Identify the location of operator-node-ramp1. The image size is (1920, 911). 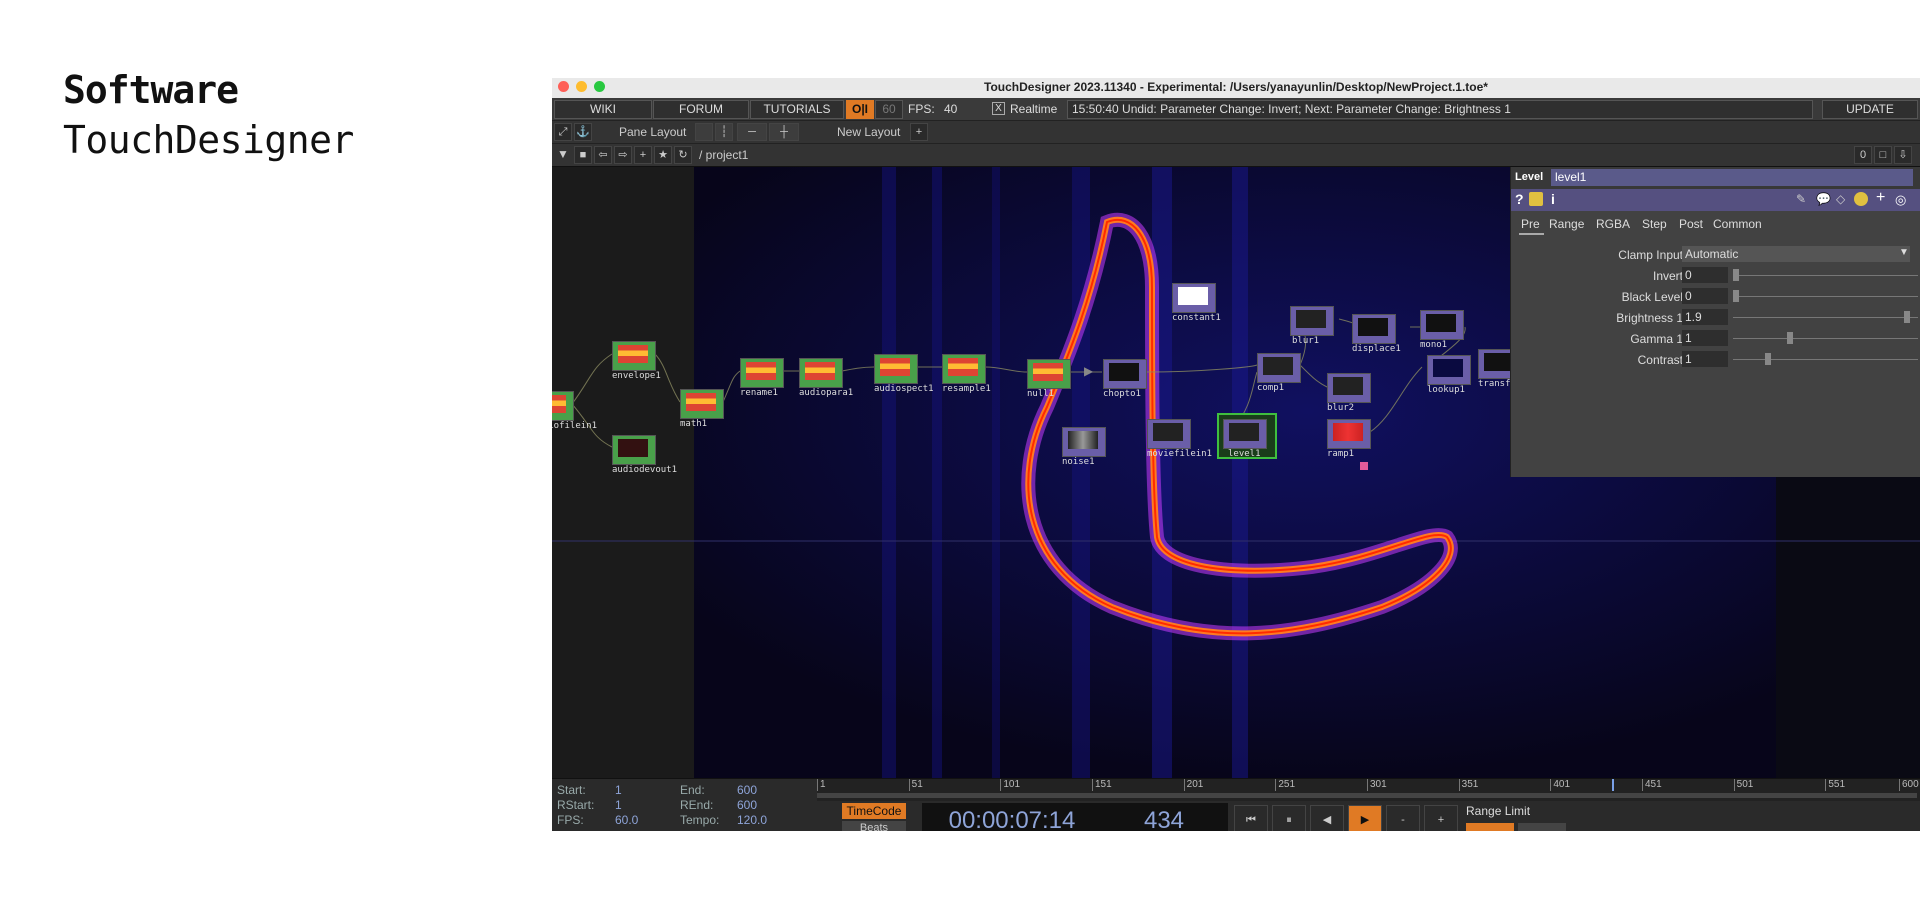
(1349, 434).